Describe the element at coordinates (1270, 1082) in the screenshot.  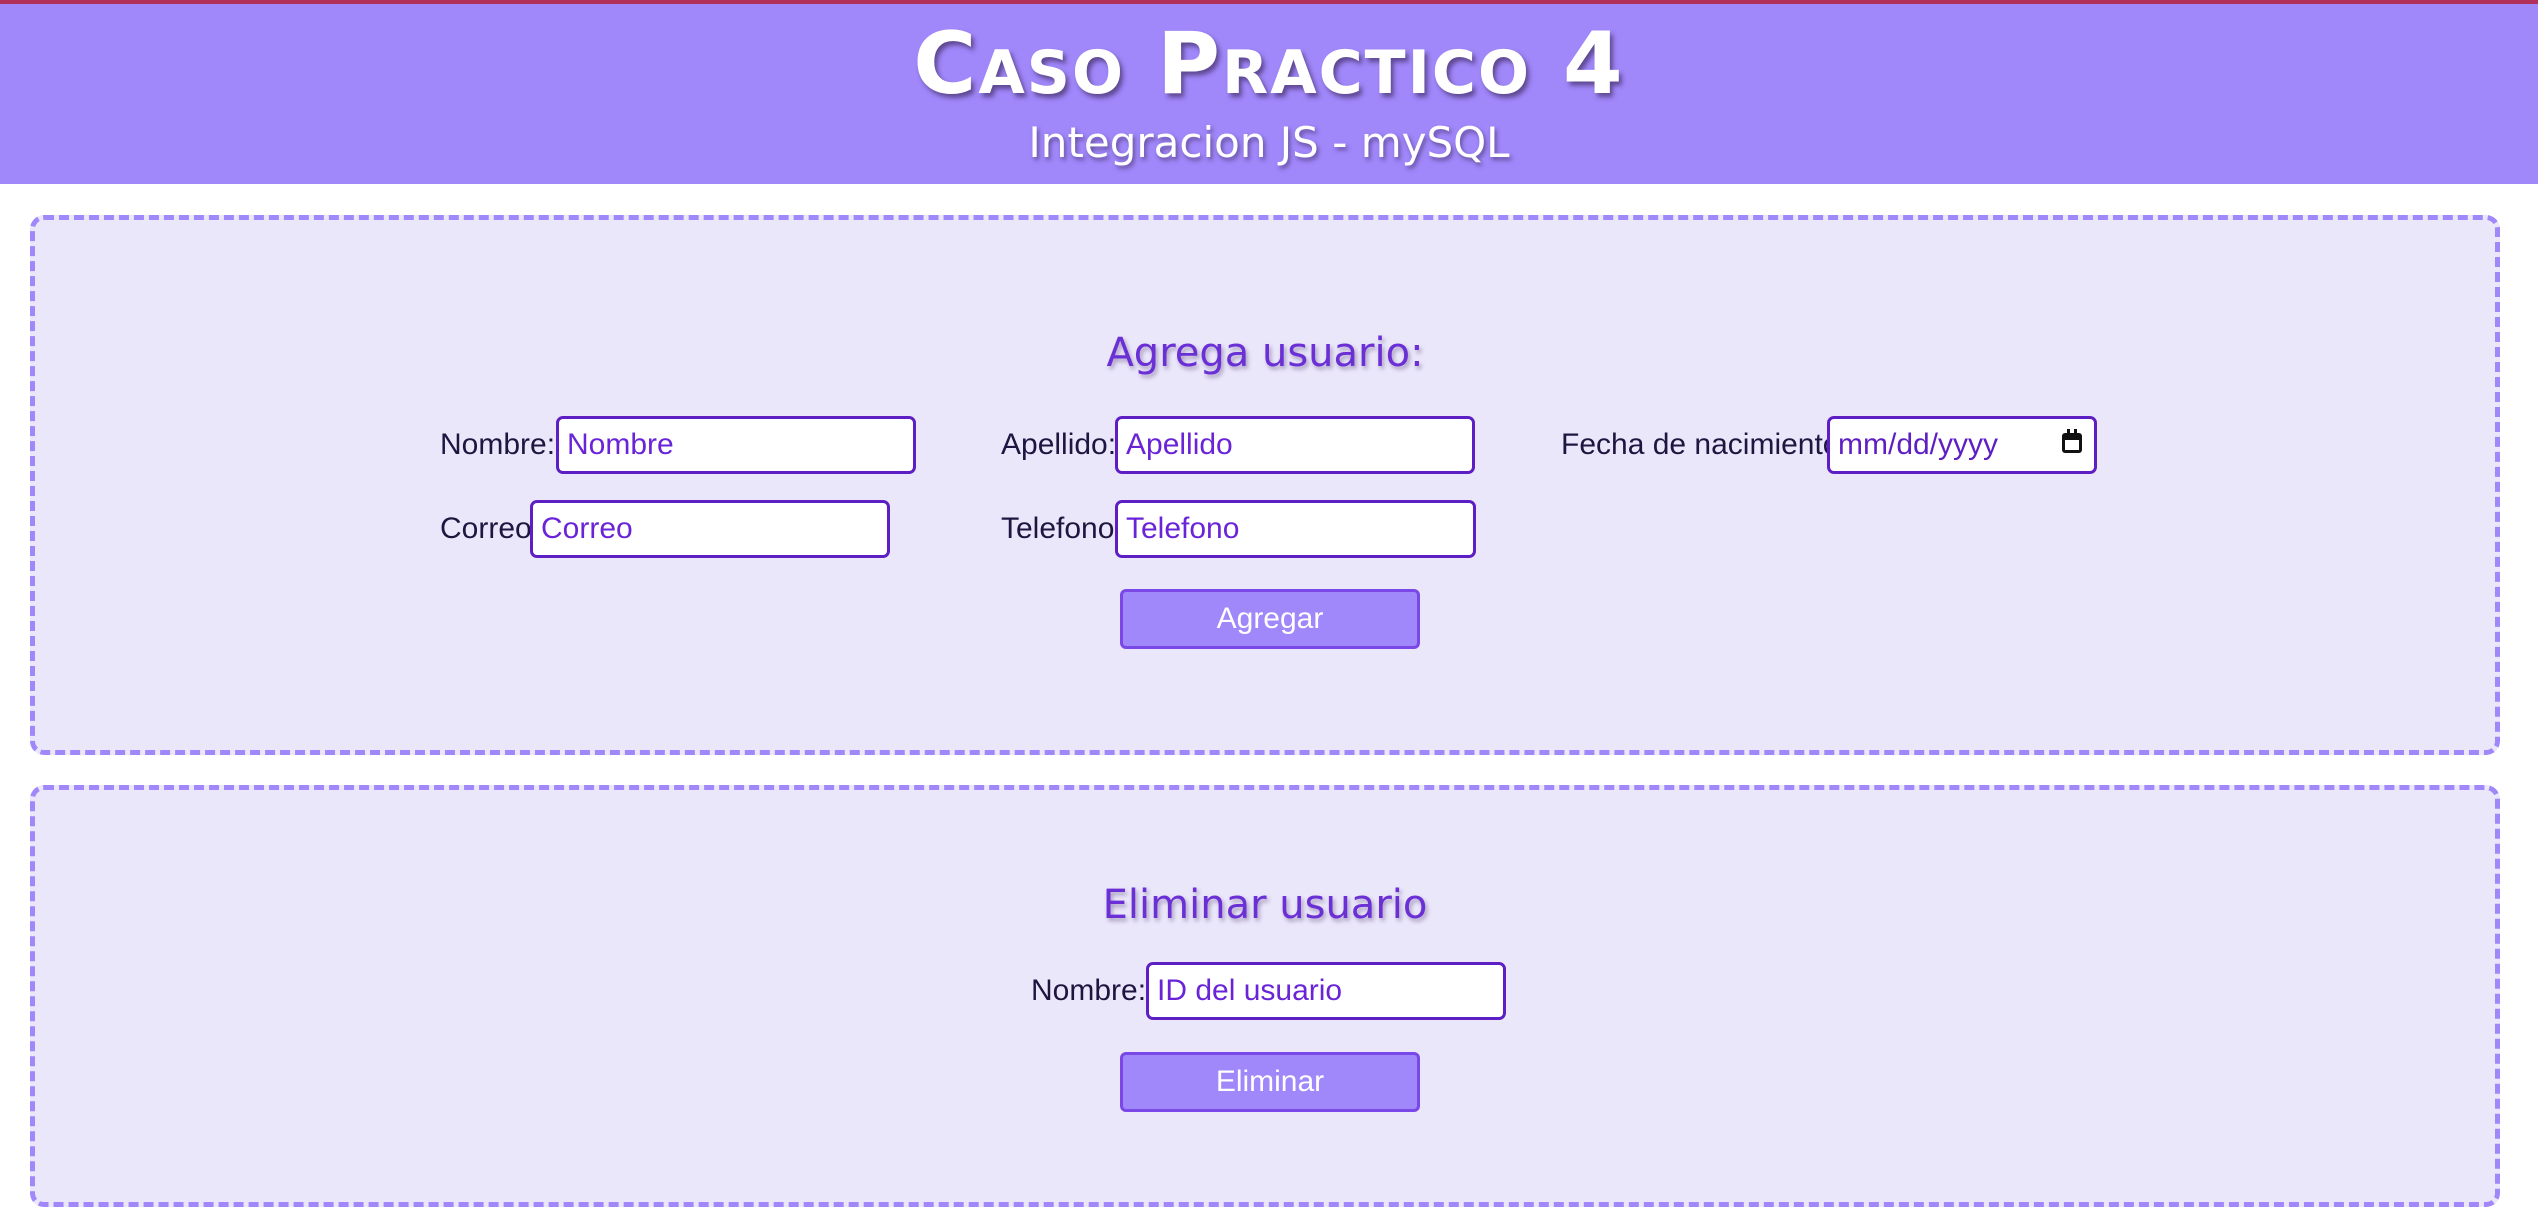
I see `eliminar-button: Eliminar` at that location.